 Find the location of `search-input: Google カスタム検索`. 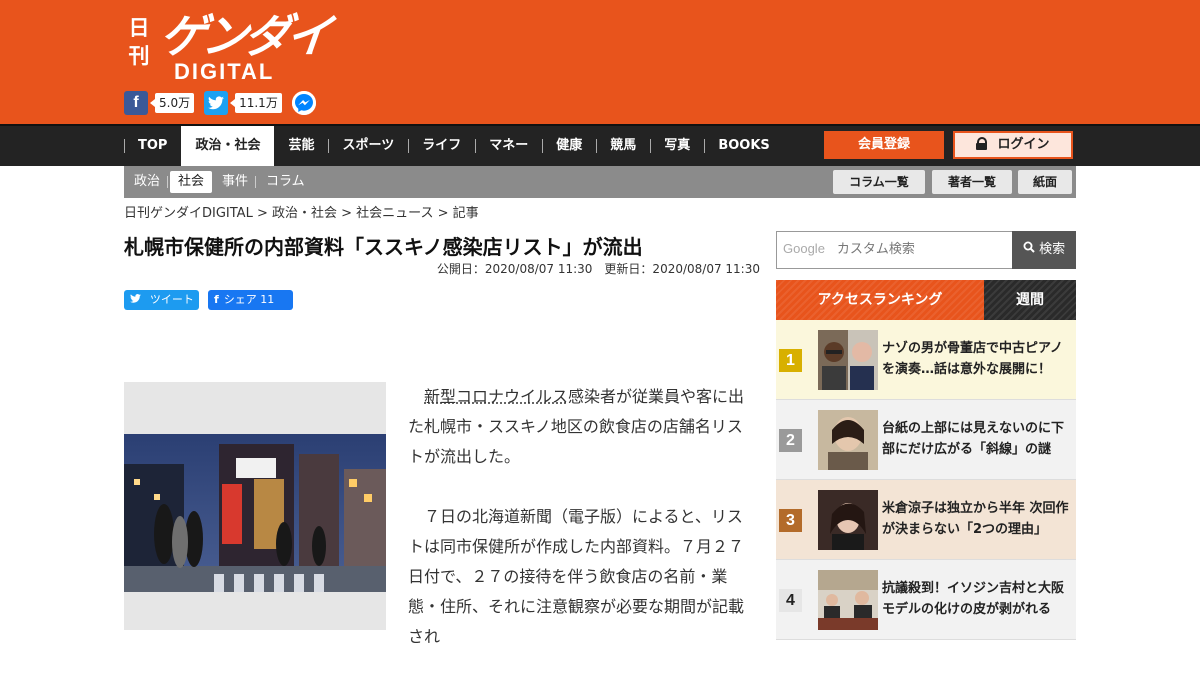

search-input: Google カスタム検索 is located at coordinates (894, 250).